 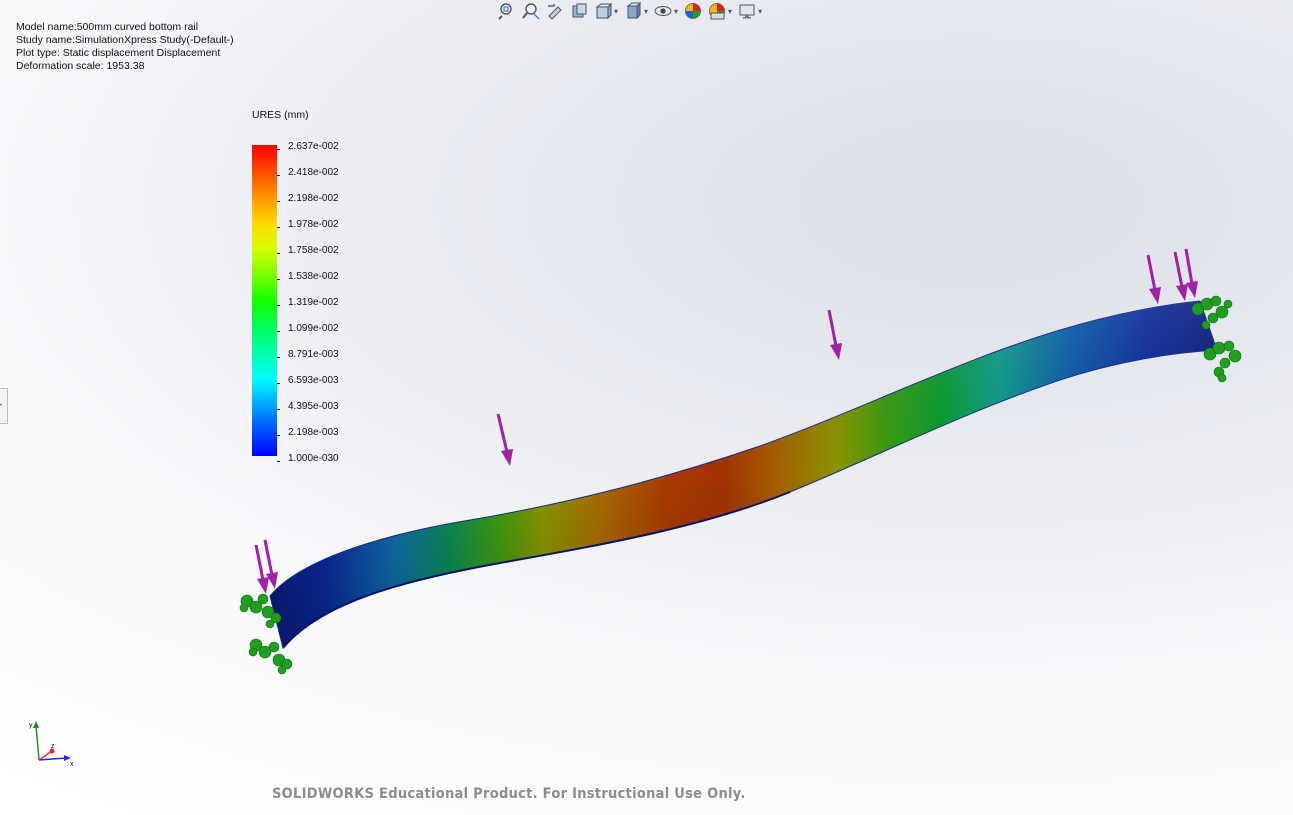 What do you see at coordinates (31, 725) in the screenshot?
I see `triad-y-label: y` at bounding box center [31, 725].